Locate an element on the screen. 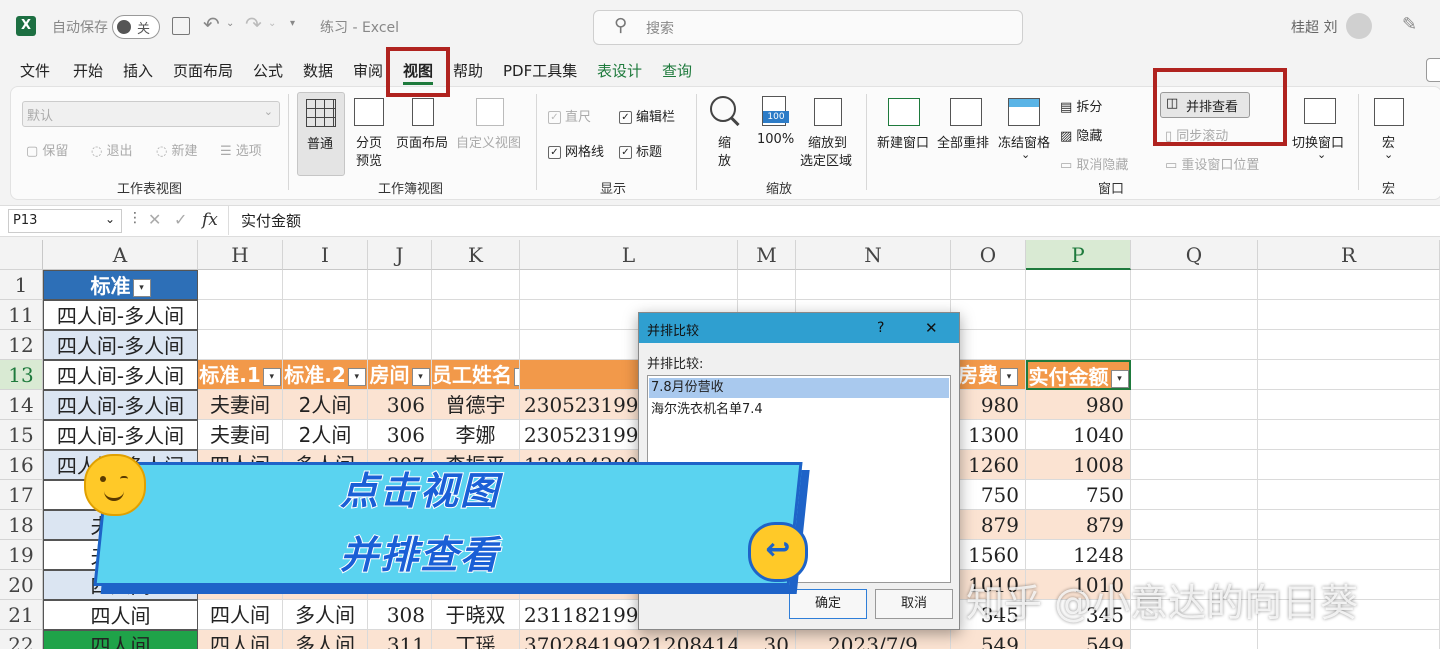 This screenshot has height=649, width=1440. undo-dropdown-icon: ⌄ is located at coordinates (230, 23).